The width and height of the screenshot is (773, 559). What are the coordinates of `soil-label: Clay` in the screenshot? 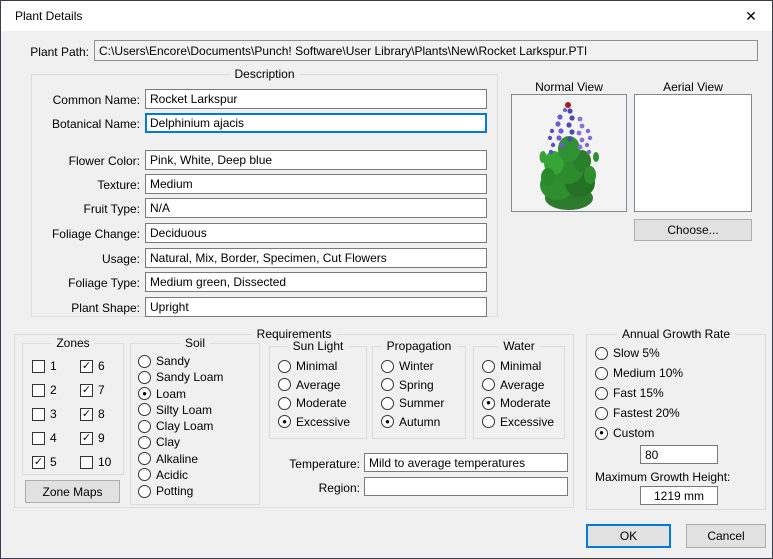 It's located at (168, 442).